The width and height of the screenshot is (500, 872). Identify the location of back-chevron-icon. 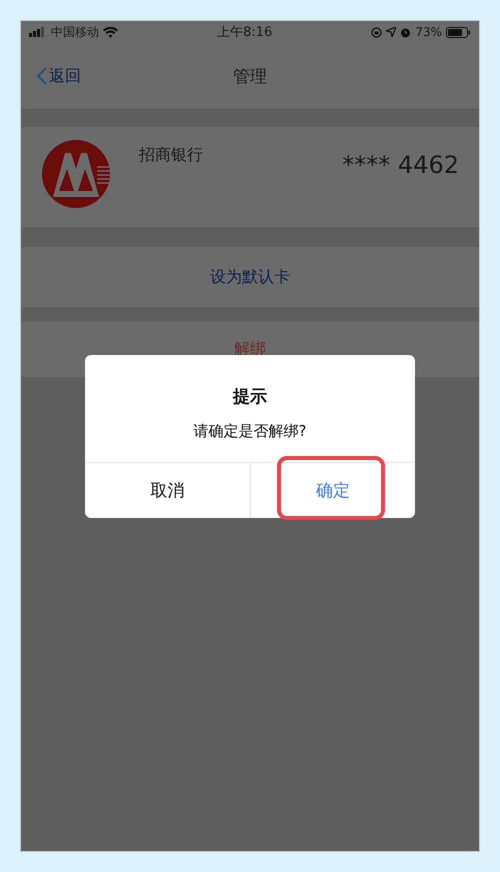
(42, 76).